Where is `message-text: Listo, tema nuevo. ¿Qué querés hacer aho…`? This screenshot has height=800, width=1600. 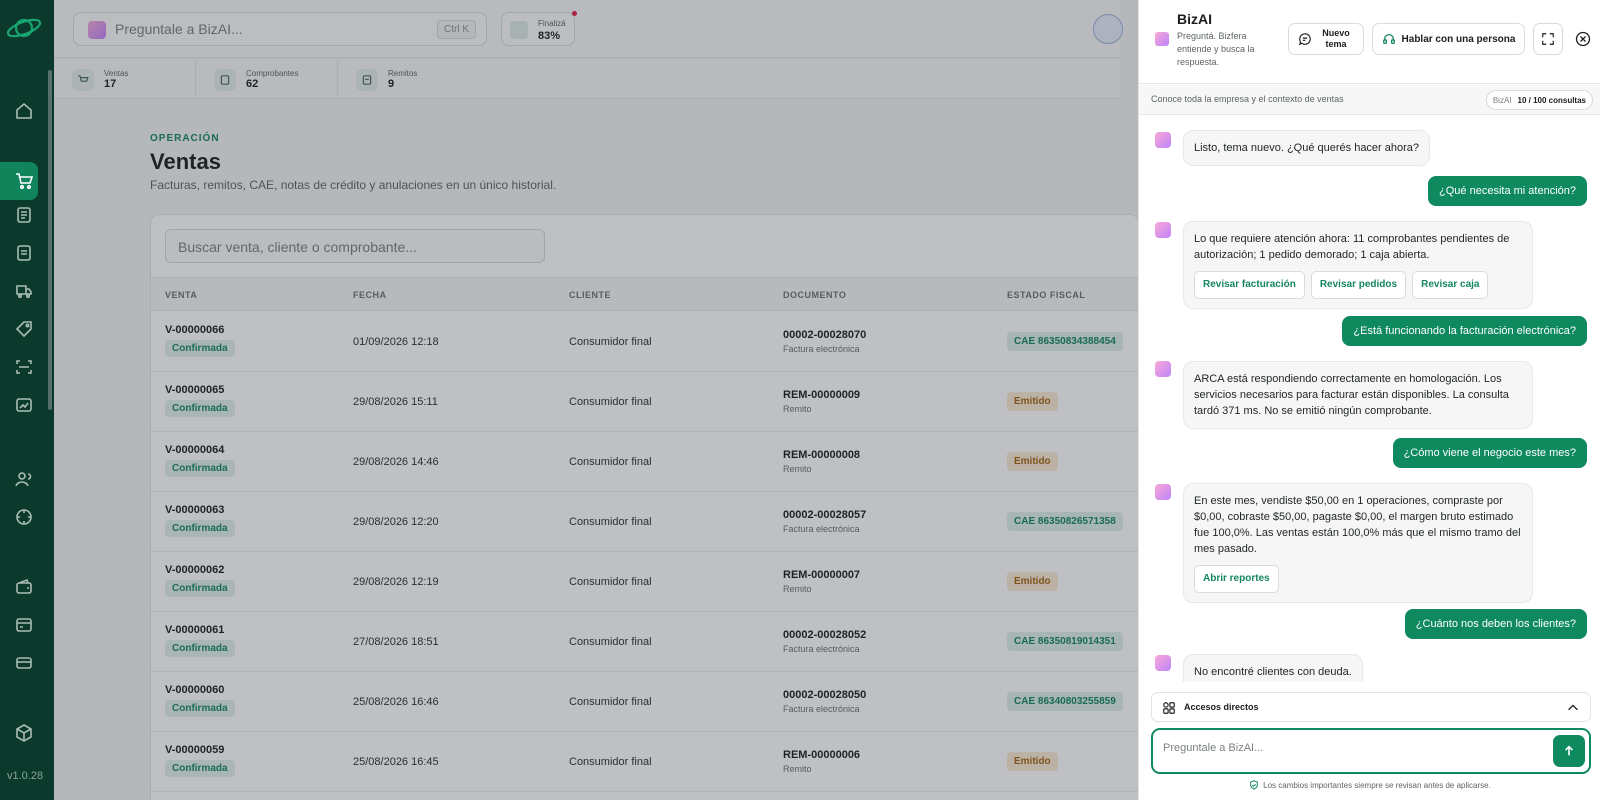
message-text: Listo, tema nuevo. ¿Qué querés hacer aho… is located at coordinates (1307, 148).